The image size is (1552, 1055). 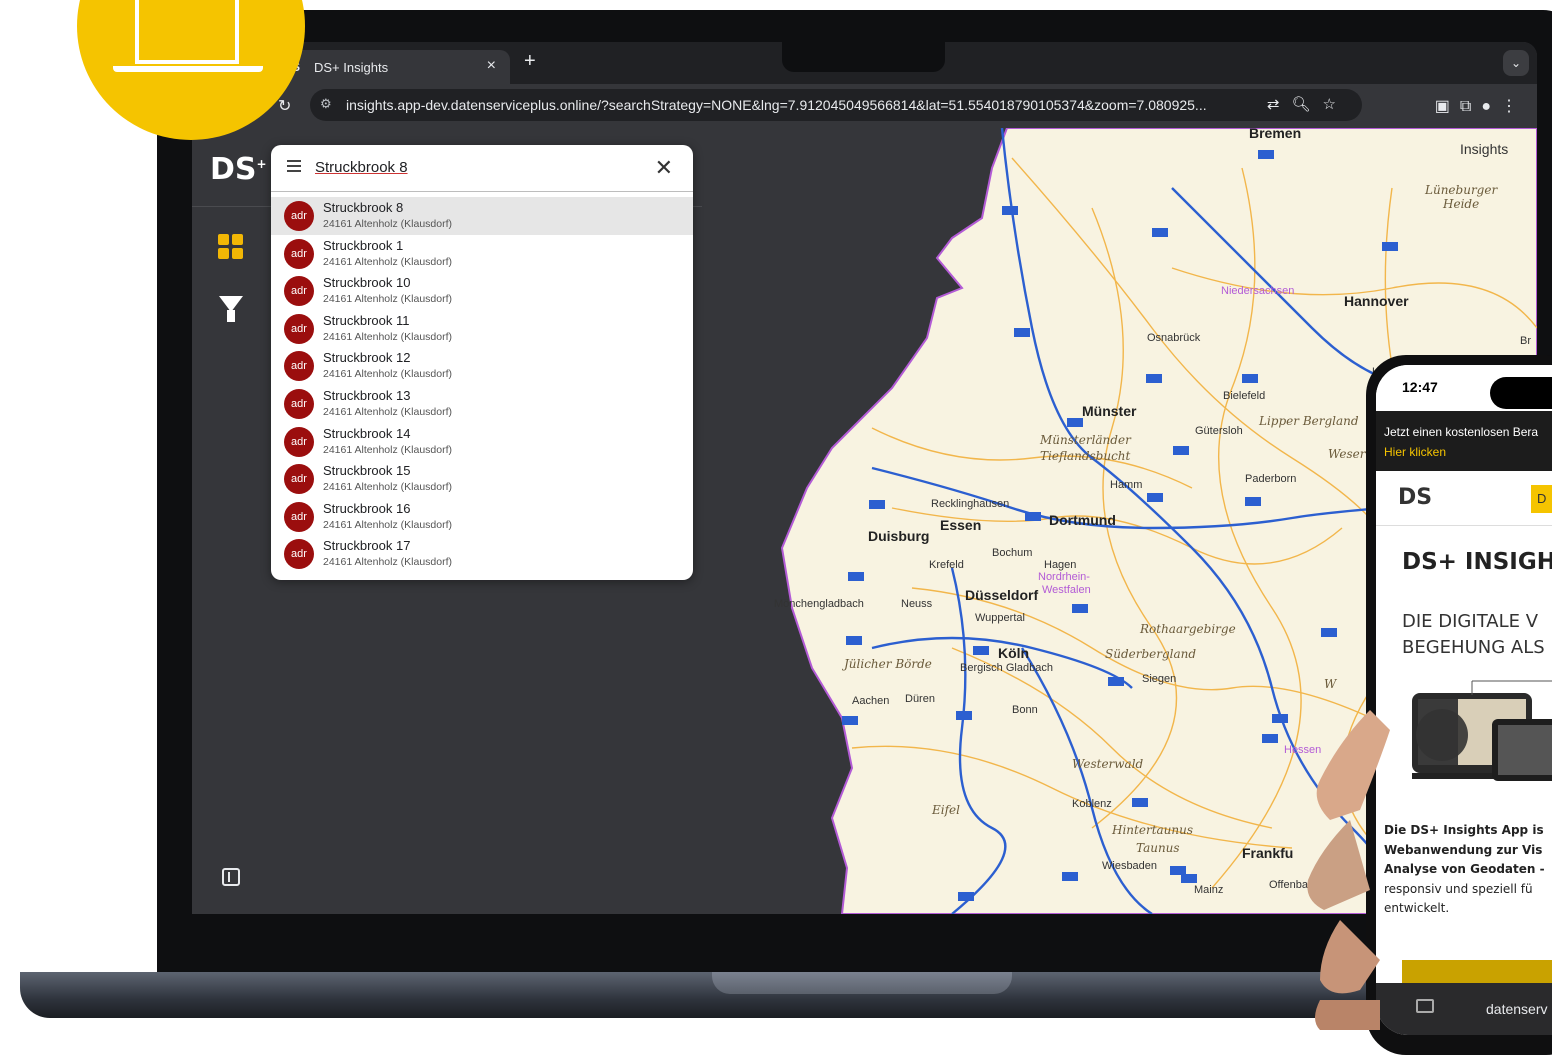 What do you see at coordinates (1470, 106) in the screenshot?
I see `extensions-puzzle-icon: ⧉` at bounding box center [1470, 106].